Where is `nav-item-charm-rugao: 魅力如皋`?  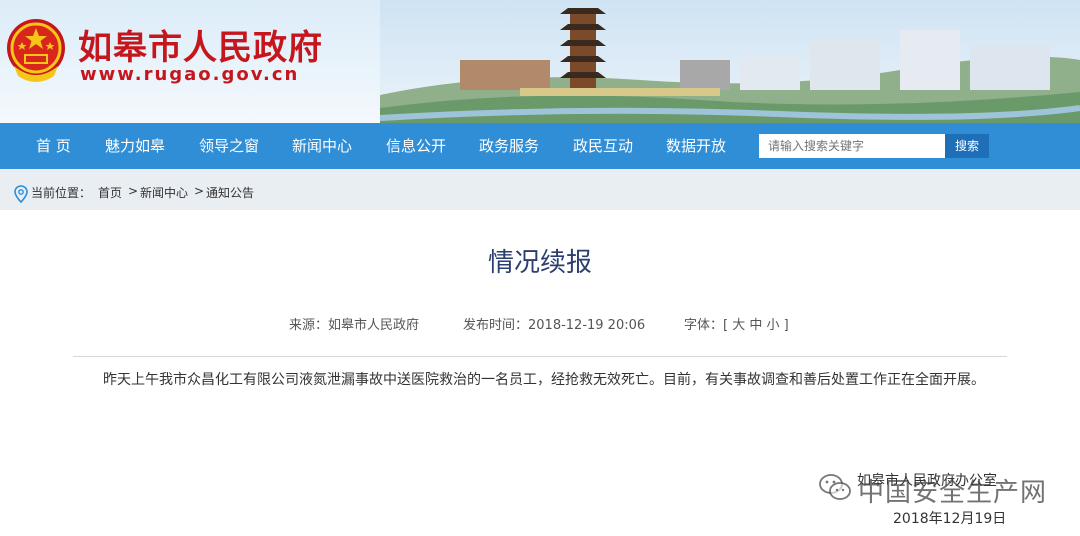
nav-item-charm-rugao: 魅力如皋 is located at coordinates (135, 146).